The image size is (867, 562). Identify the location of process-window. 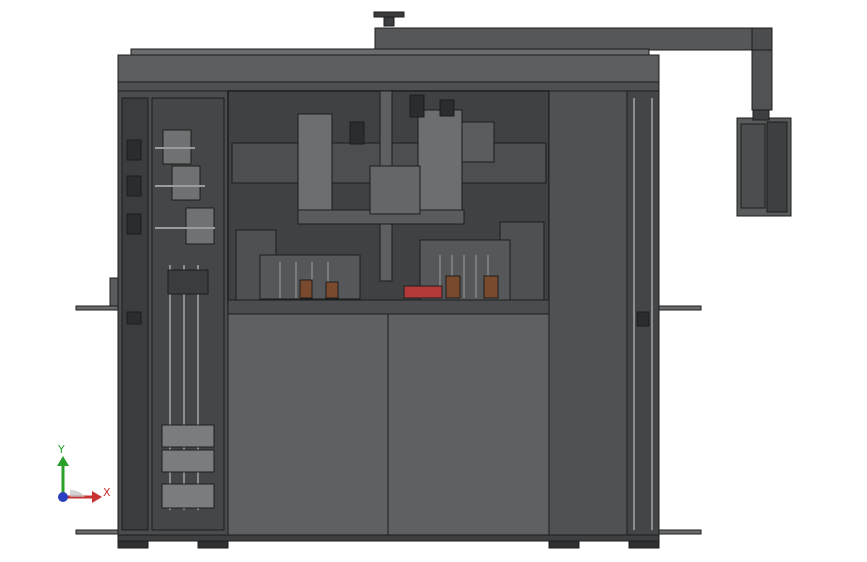
(388, 202).